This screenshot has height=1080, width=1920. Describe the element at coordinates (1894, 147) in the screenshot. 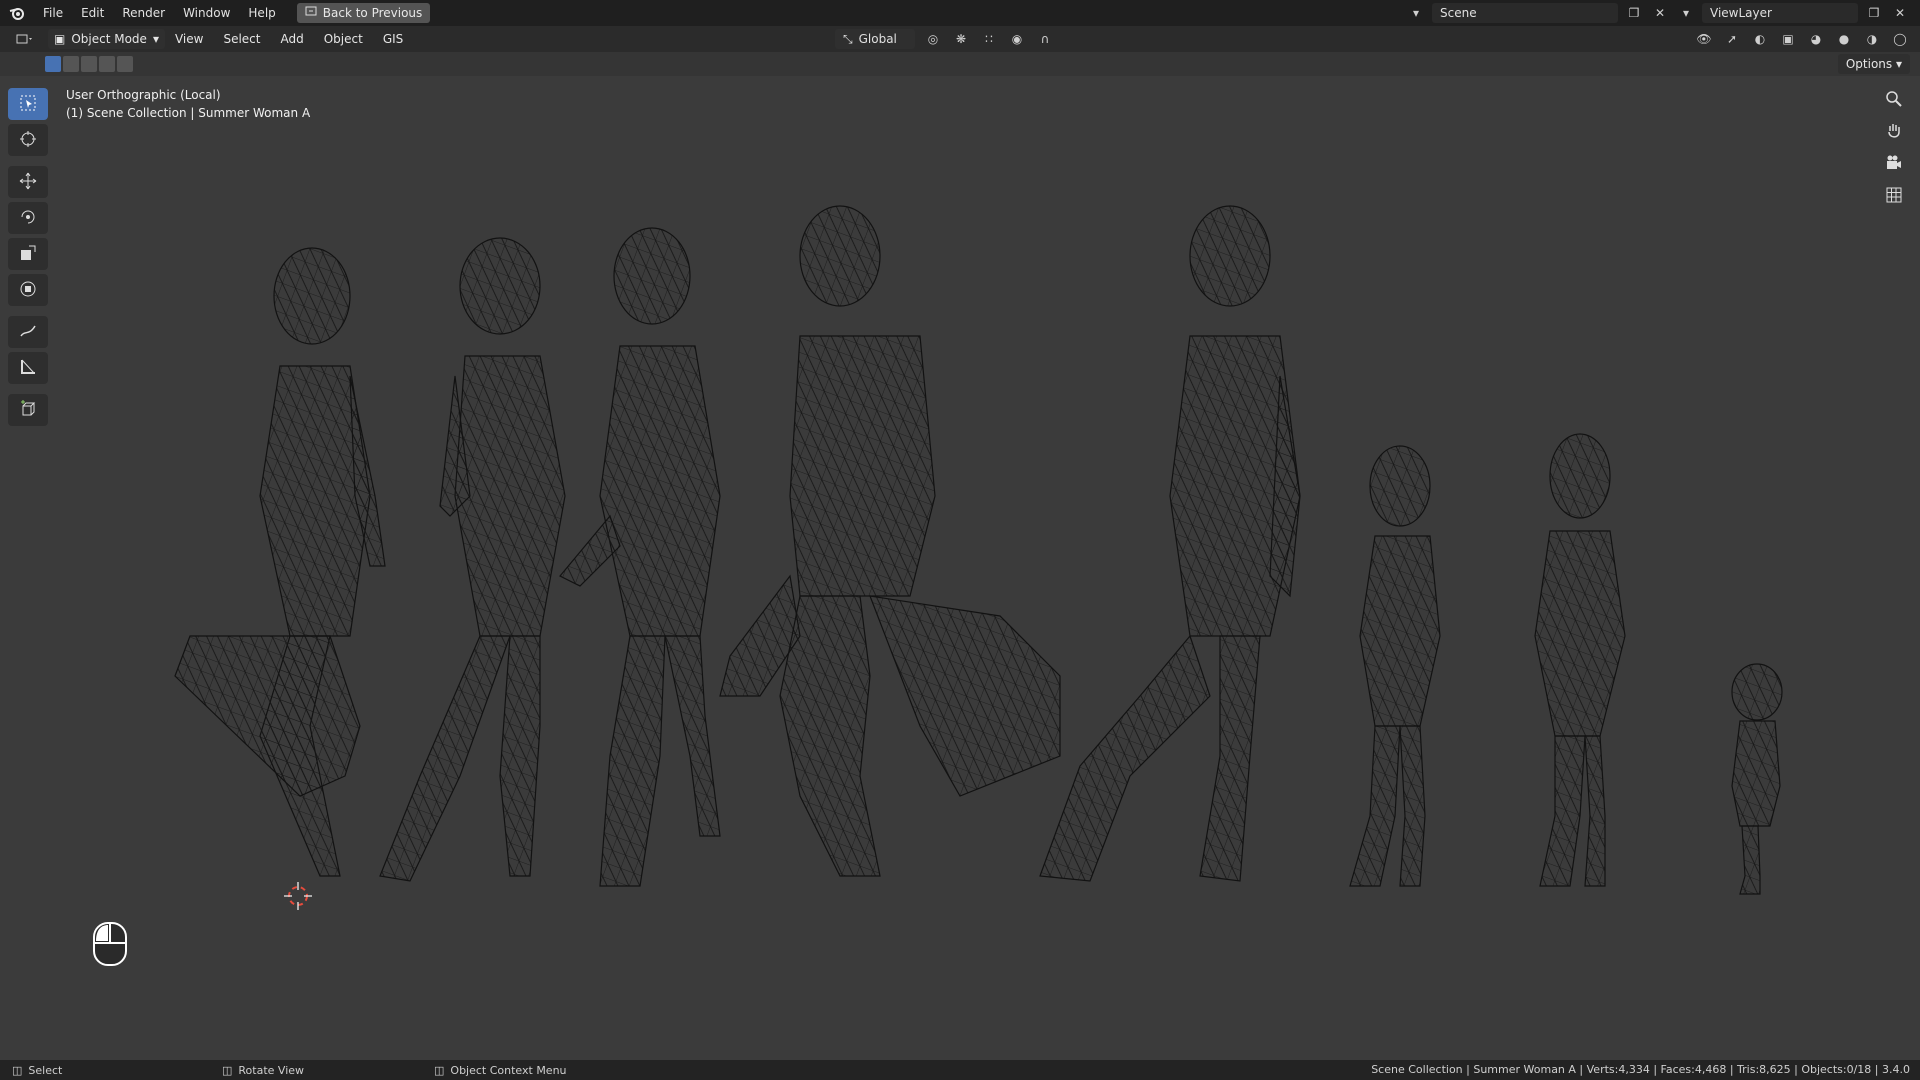

I see `navigation-gizmos` at that location.